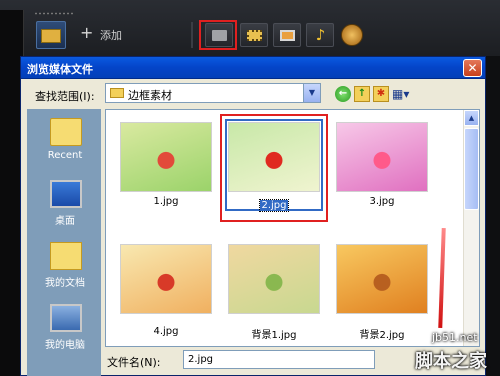 Image resolution: width=500 pixels, height=376 pixels. Describe the element at coordinates (343, 94) in the screenshot. I see `back-arrow-icon: ←` at that location.